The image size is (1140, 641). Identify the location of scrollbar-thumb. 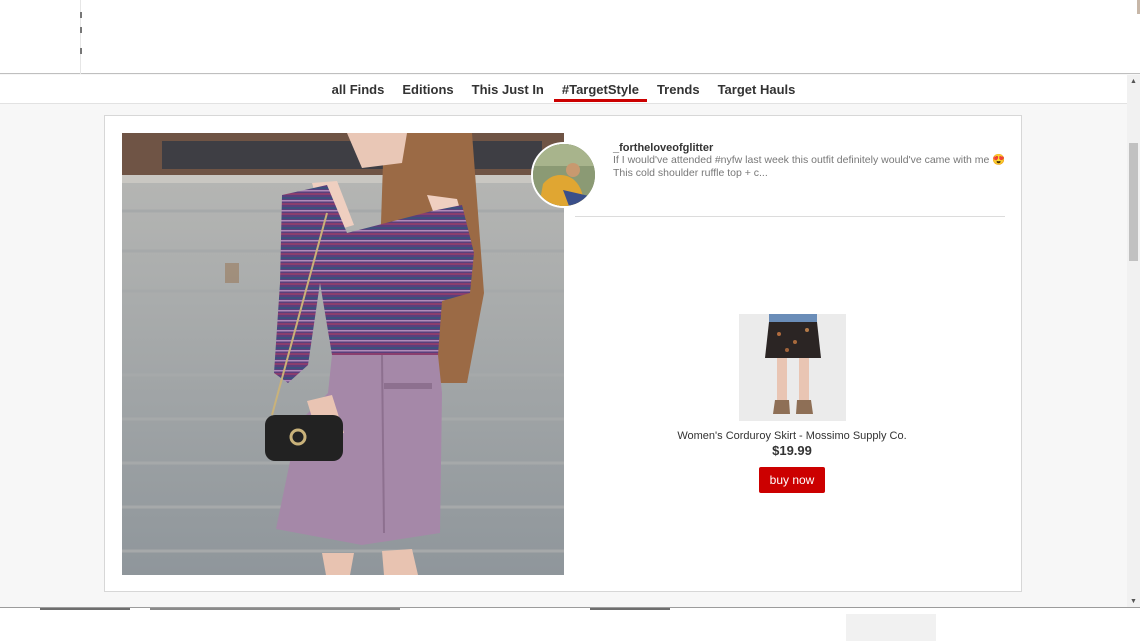
(1133, 202).